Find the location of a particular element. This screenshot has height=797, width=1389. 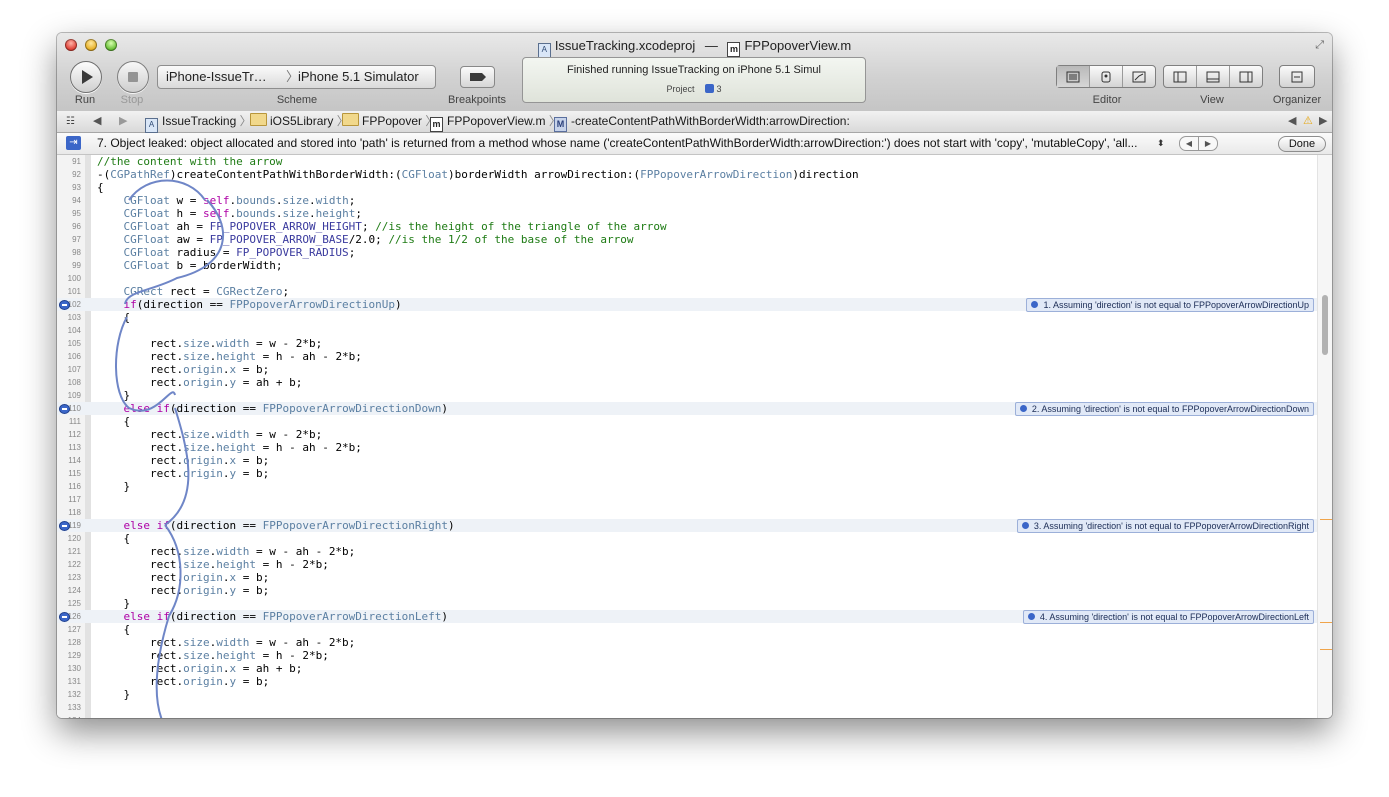

code-line: 133 is located at coordinates (687, 707).